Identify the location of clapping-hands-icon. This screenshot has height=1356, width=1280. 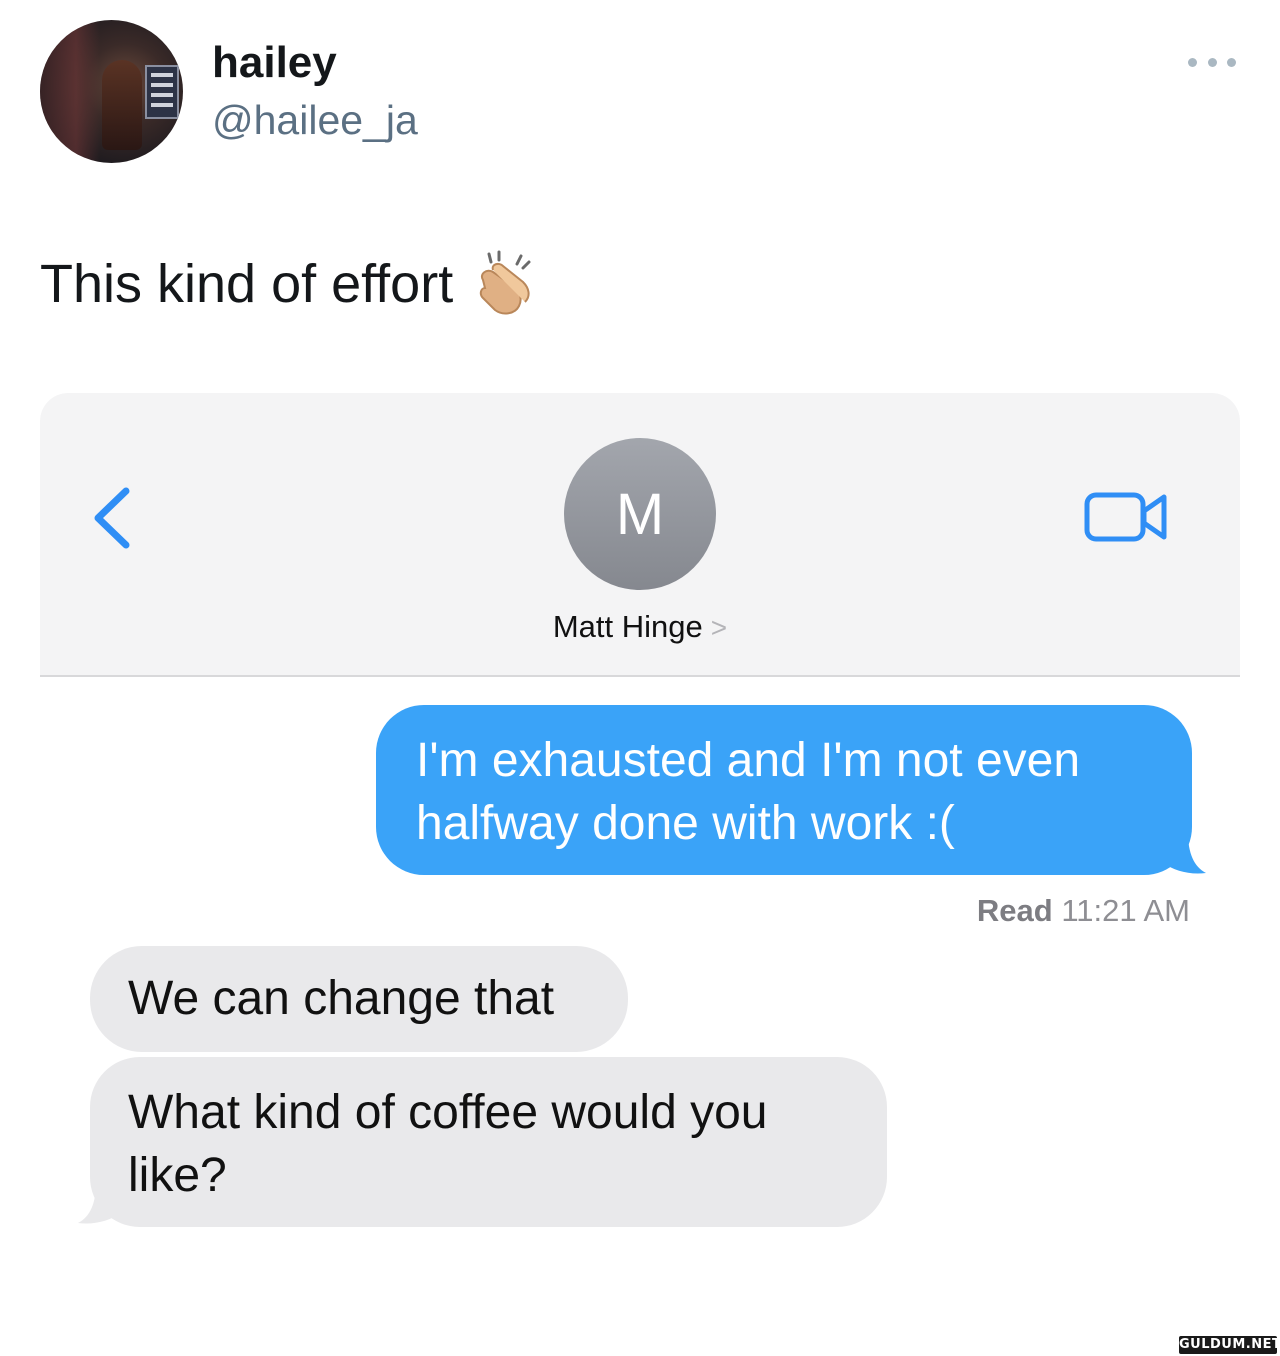
(505, 282).